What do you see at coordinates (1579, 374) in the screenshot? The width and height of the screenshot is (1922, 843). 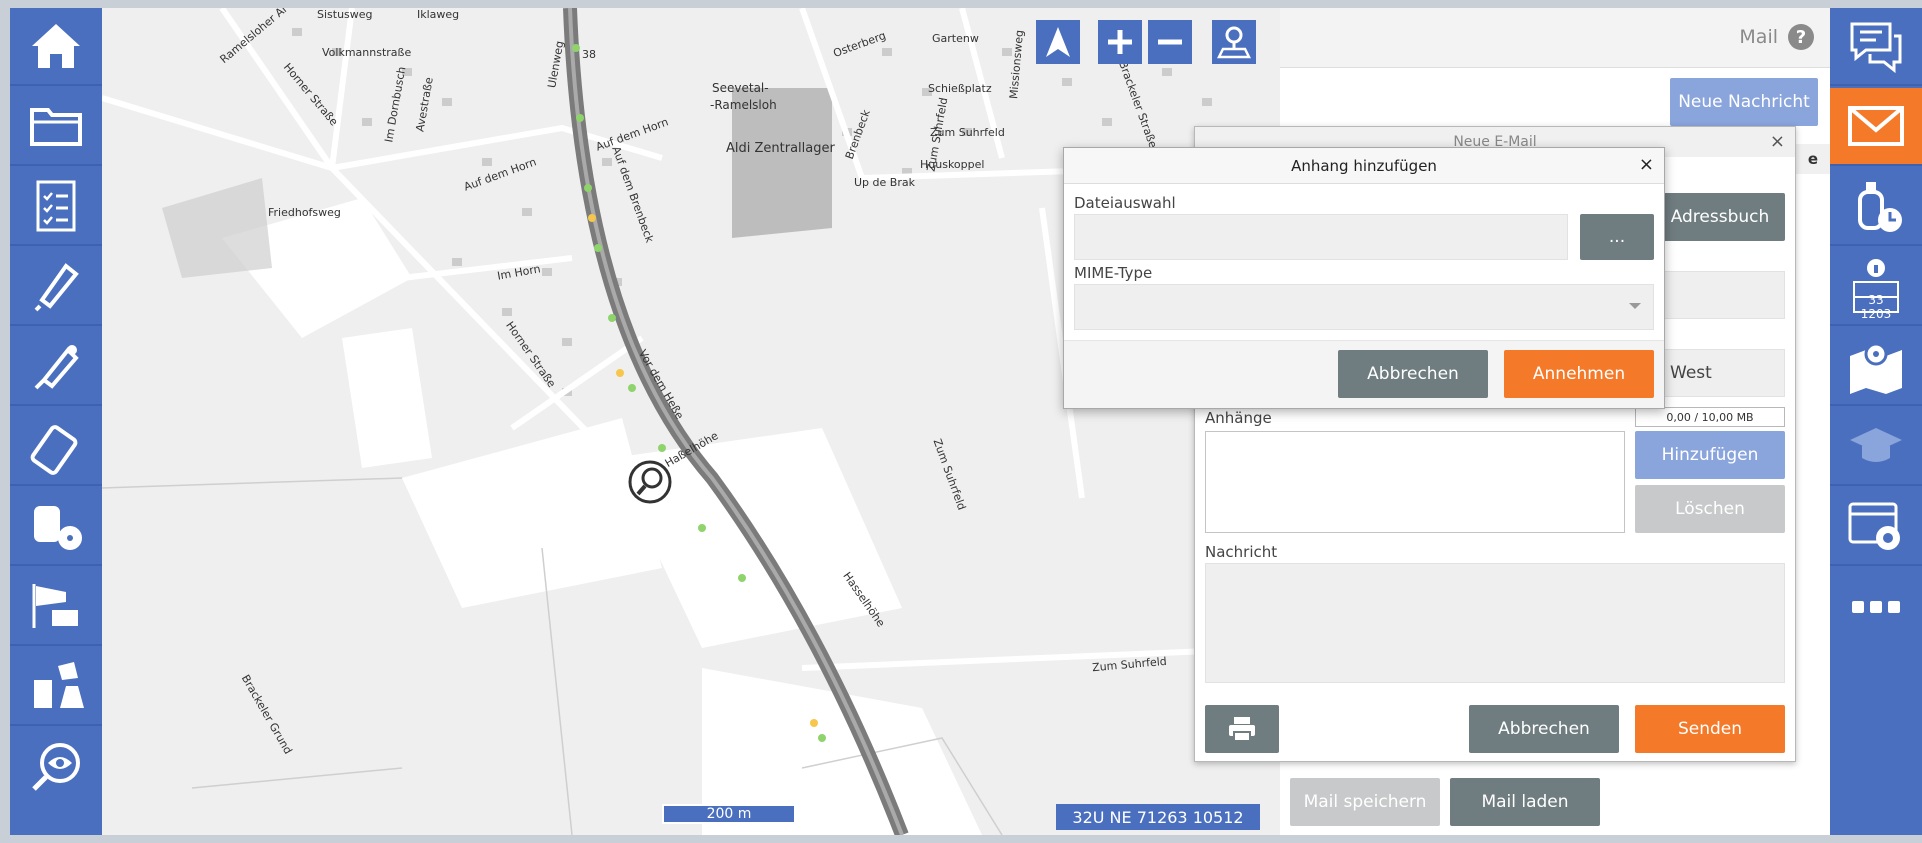 I see `accept-attachment-button: Annehmen` at bounding box center [1579, 374].